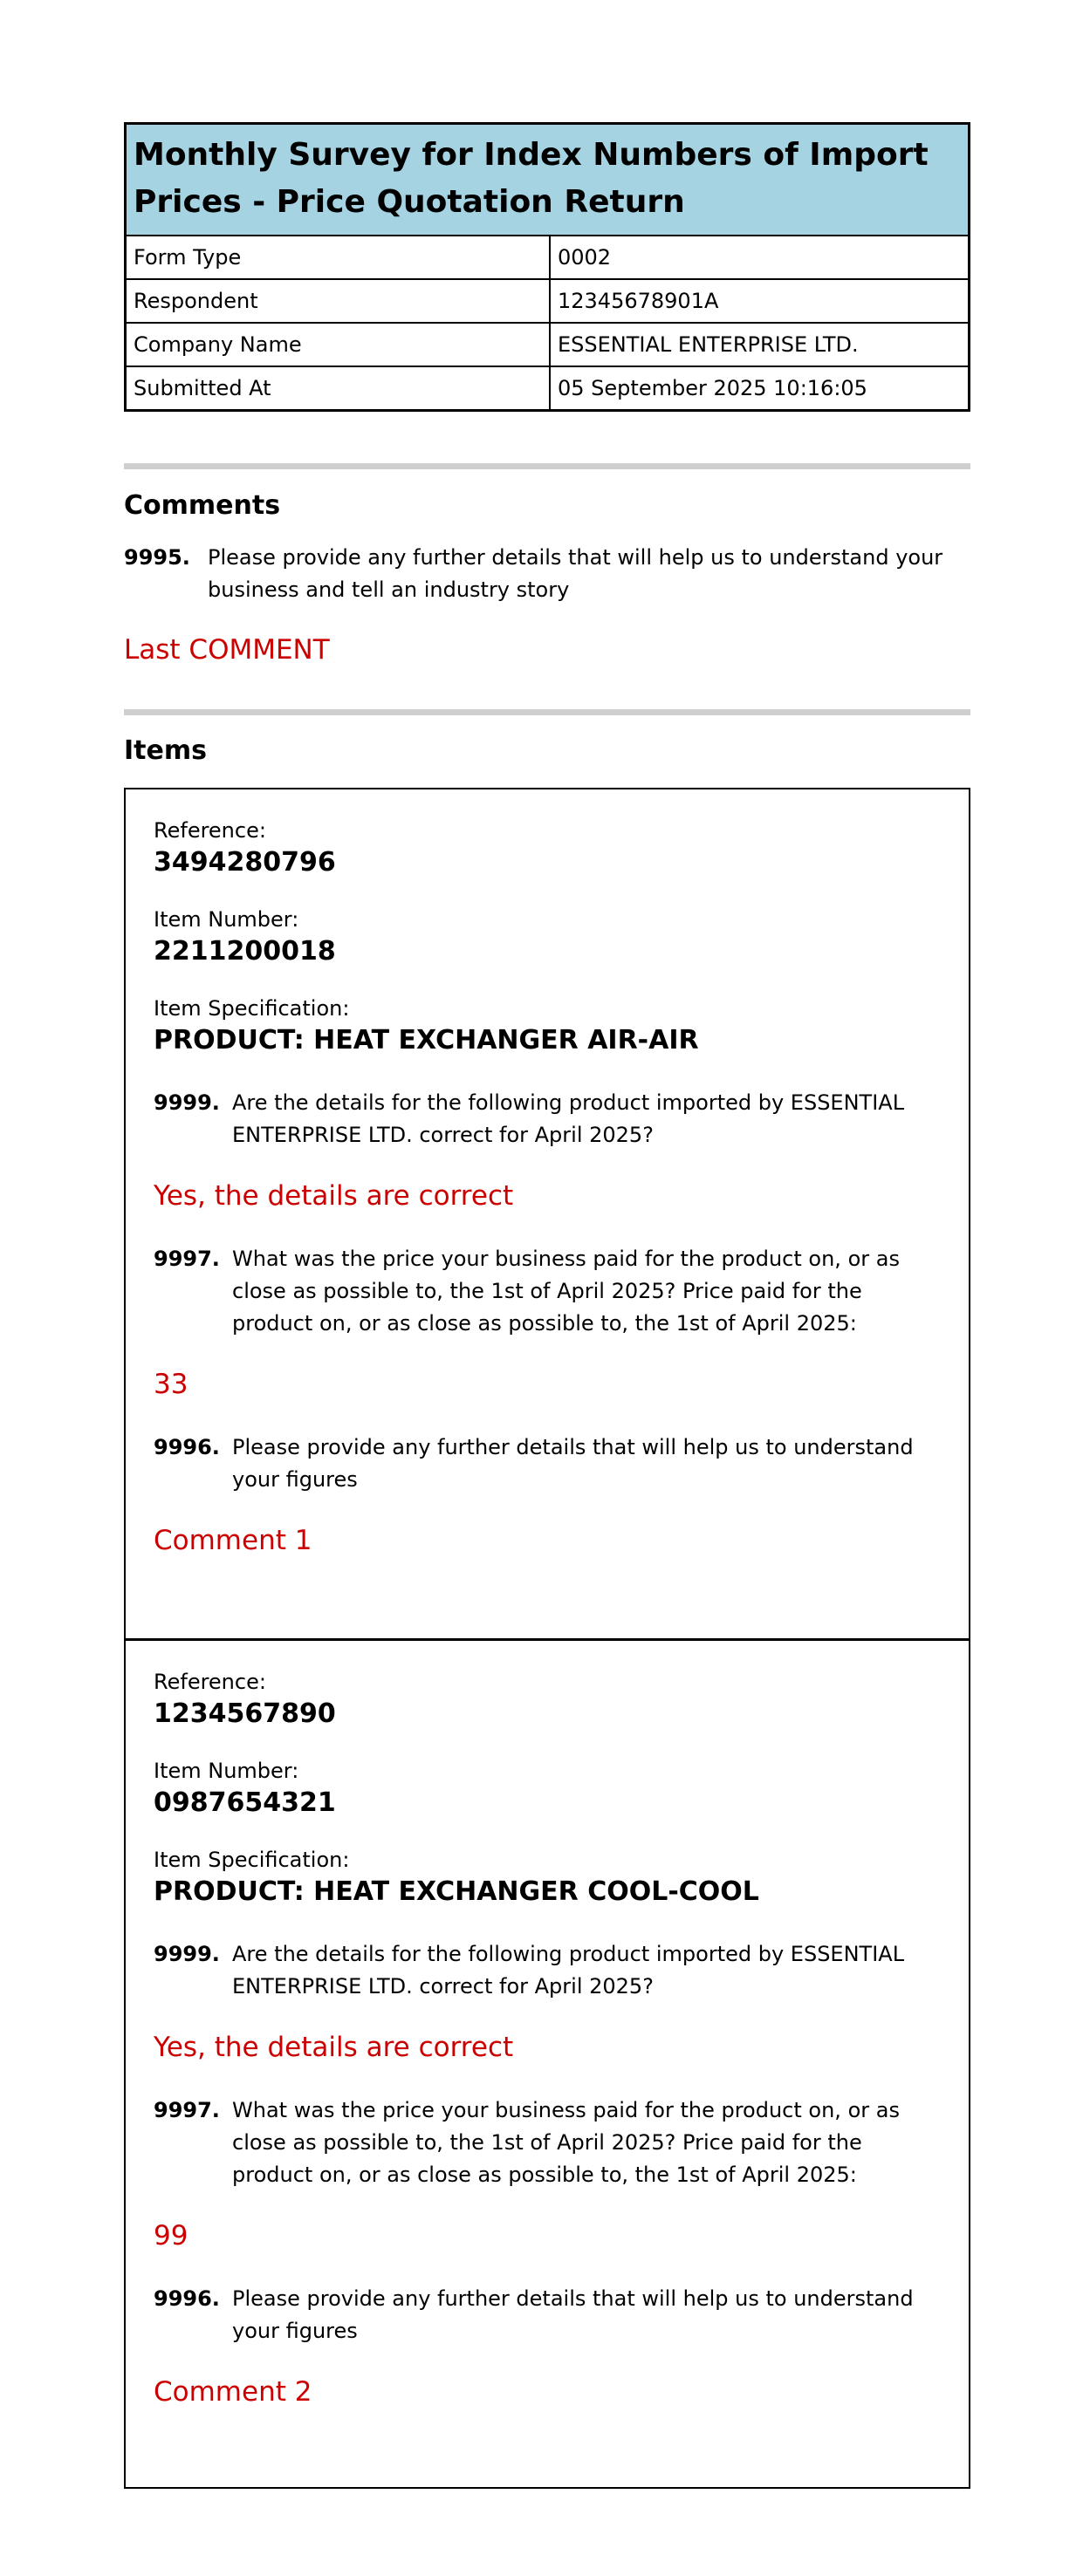  I want to click on summary-value: 05 September 2025 10:16:05, so click(759, 389).